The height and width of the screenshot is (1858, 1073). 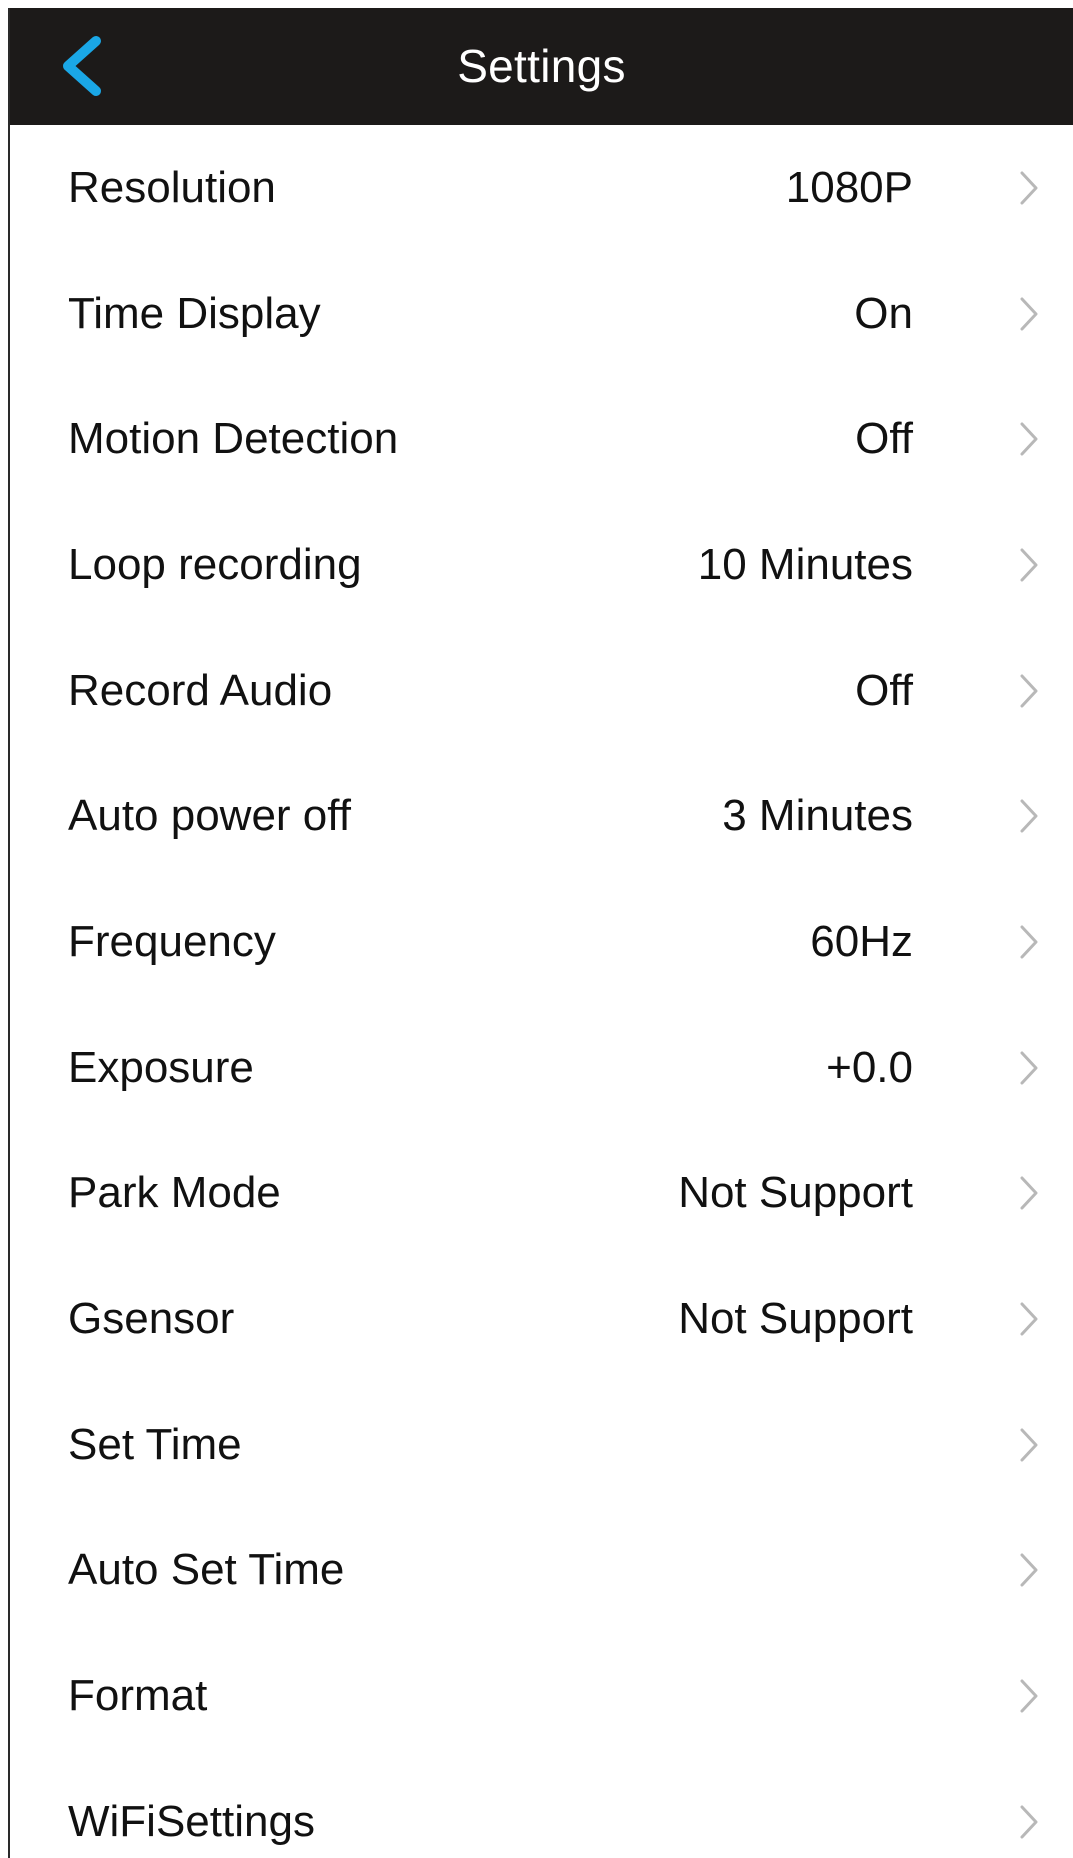 What do you see at coordinates (541, 1319) in the screenshot?
I see `settings-row-gsensor: Gsensor Not Support` at bounding box center [541, 1319].